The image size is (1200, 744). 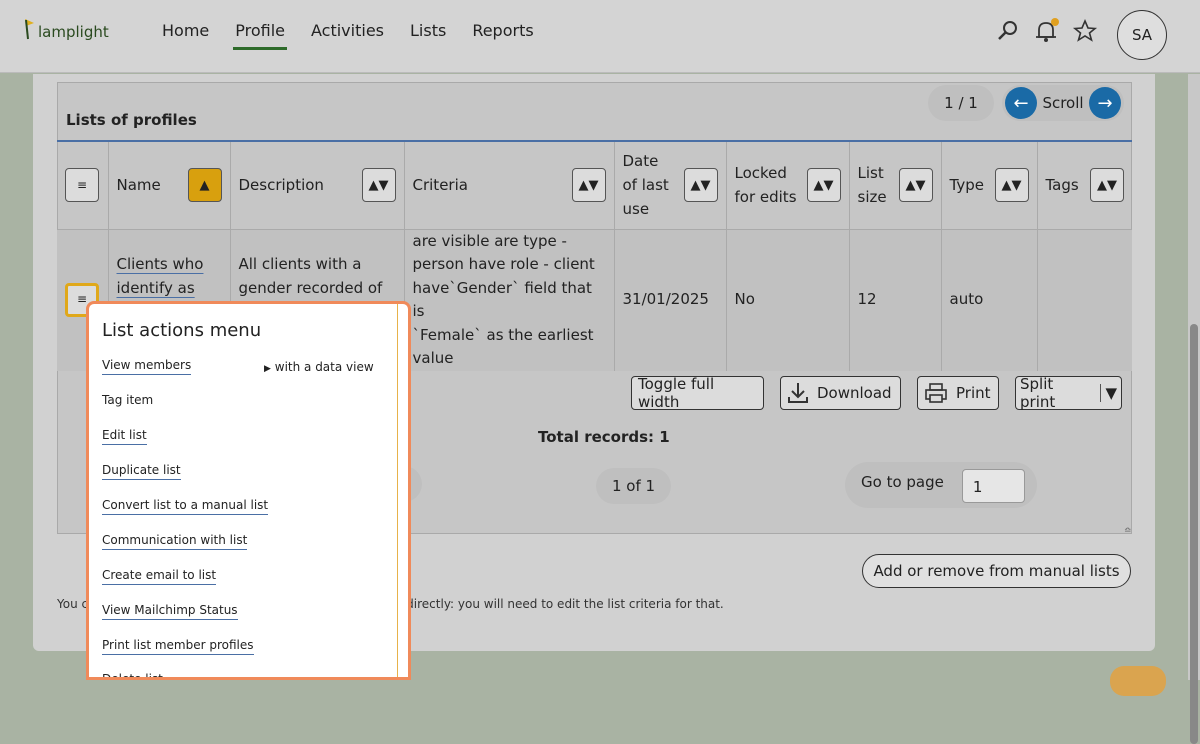 I want to click on go-to-page-control: Go to page 1, so click(x=941, y=485).